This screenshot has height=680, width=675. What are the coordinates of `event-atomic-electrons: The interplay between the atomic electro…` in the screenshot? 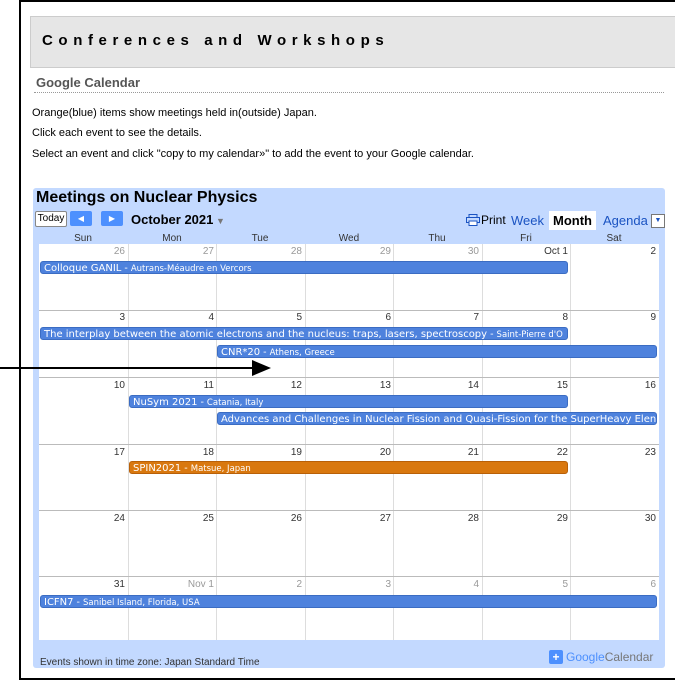 It's located at (304, 333).